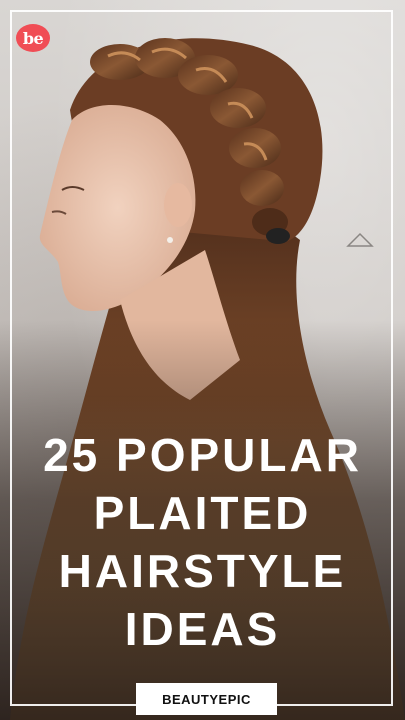 This screenshot has width=405, height=720. Describe the element at coordinates (202, 513) in the screenshot. I see `headline-line-2: PLAITED` at that location.